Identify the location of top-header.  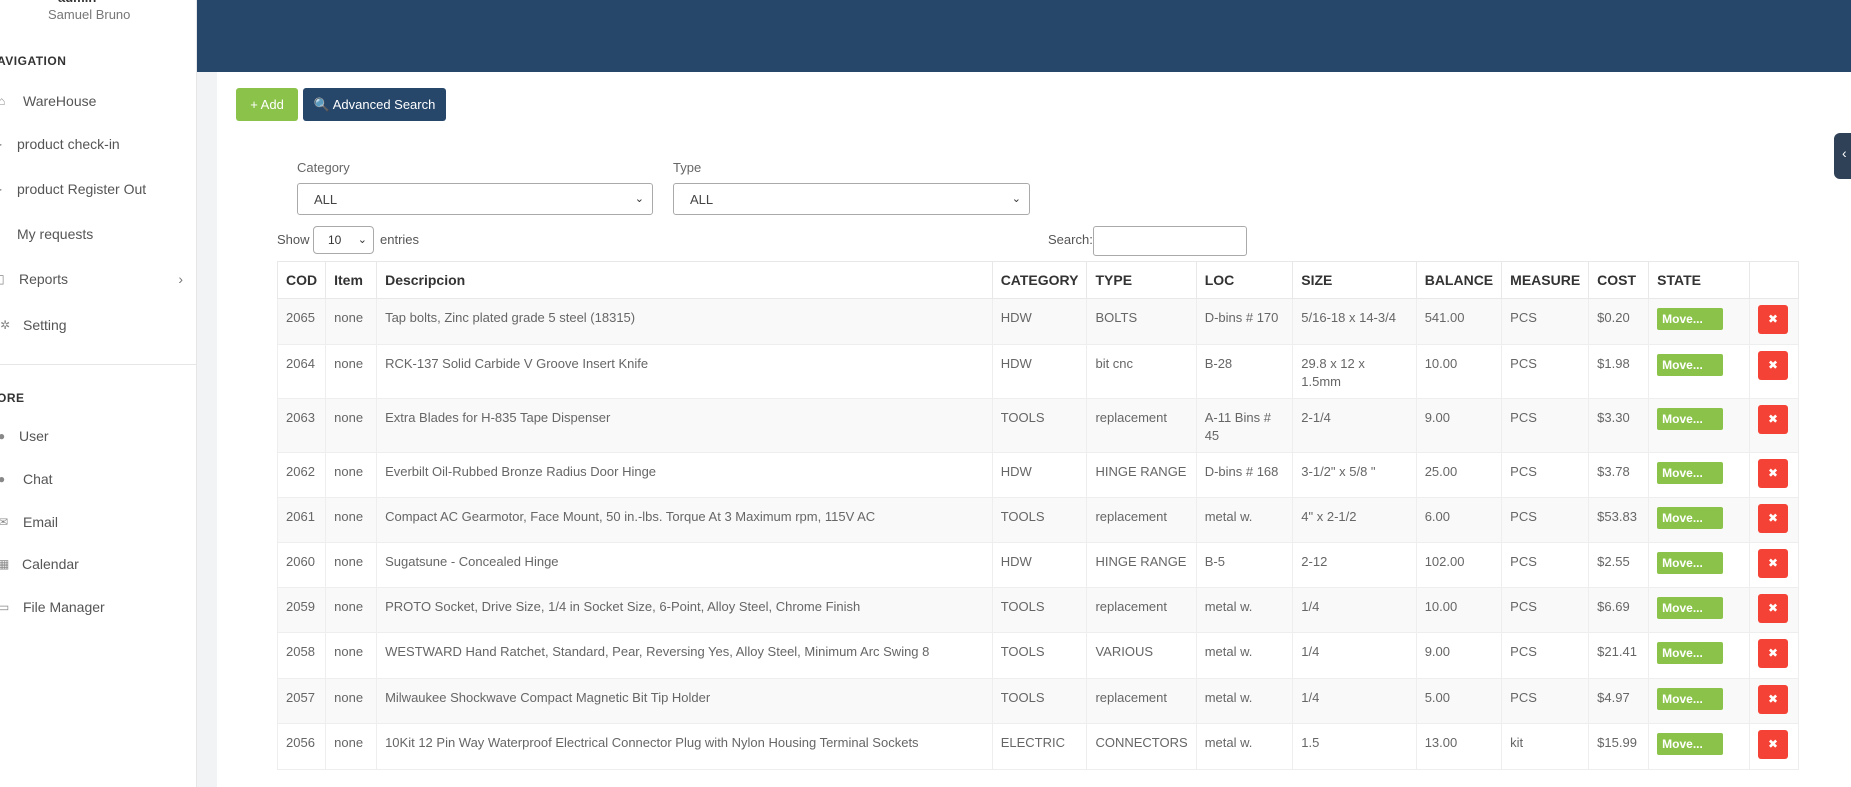
(1024, 36).